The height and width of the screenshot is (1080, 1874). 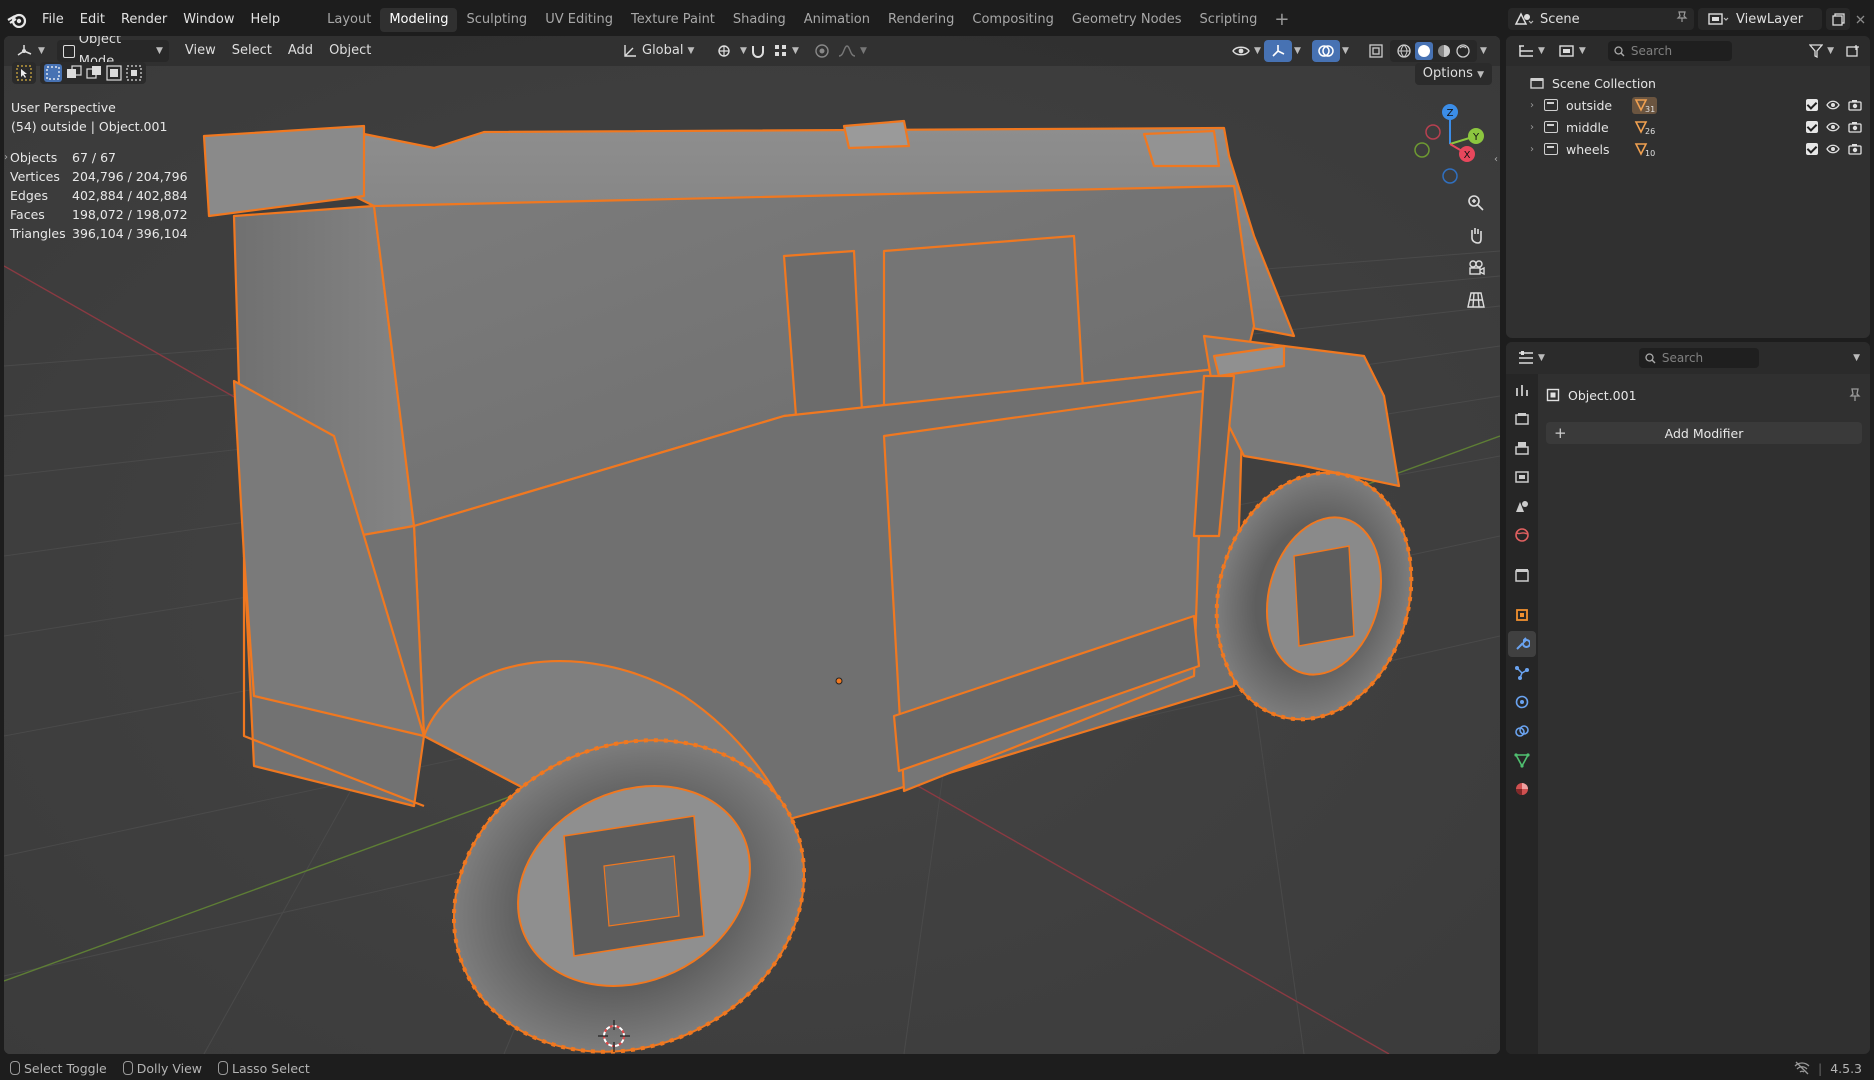 I want to click on tab-layout: Layout, so click(x=349, y=20).